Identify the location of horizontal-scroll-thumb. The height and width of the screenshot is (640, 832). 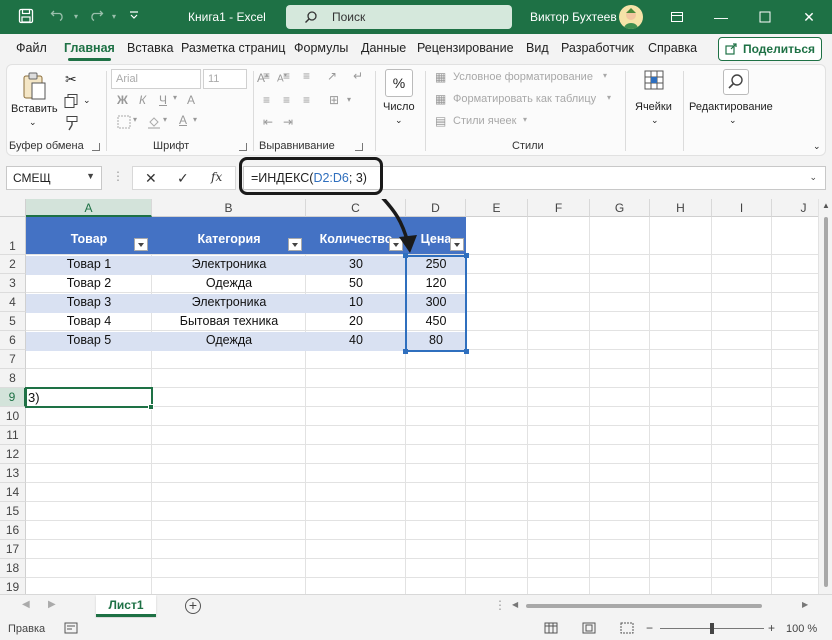
(644, 606).